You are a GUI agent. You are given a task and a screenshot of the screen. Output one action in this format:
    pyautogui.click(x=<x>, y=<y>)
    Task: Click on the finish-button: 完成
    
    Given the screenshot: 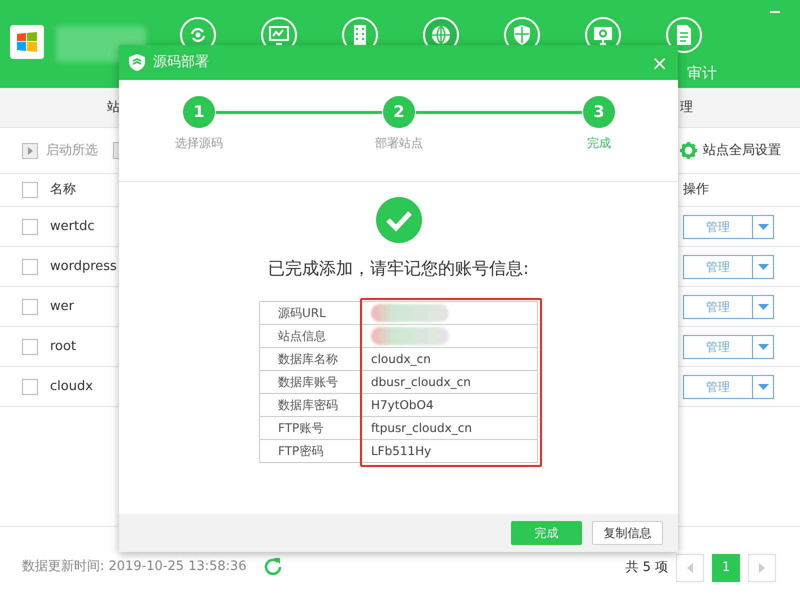 What is the action you would take?
    pyautogui.click(x=546, y=533)
    